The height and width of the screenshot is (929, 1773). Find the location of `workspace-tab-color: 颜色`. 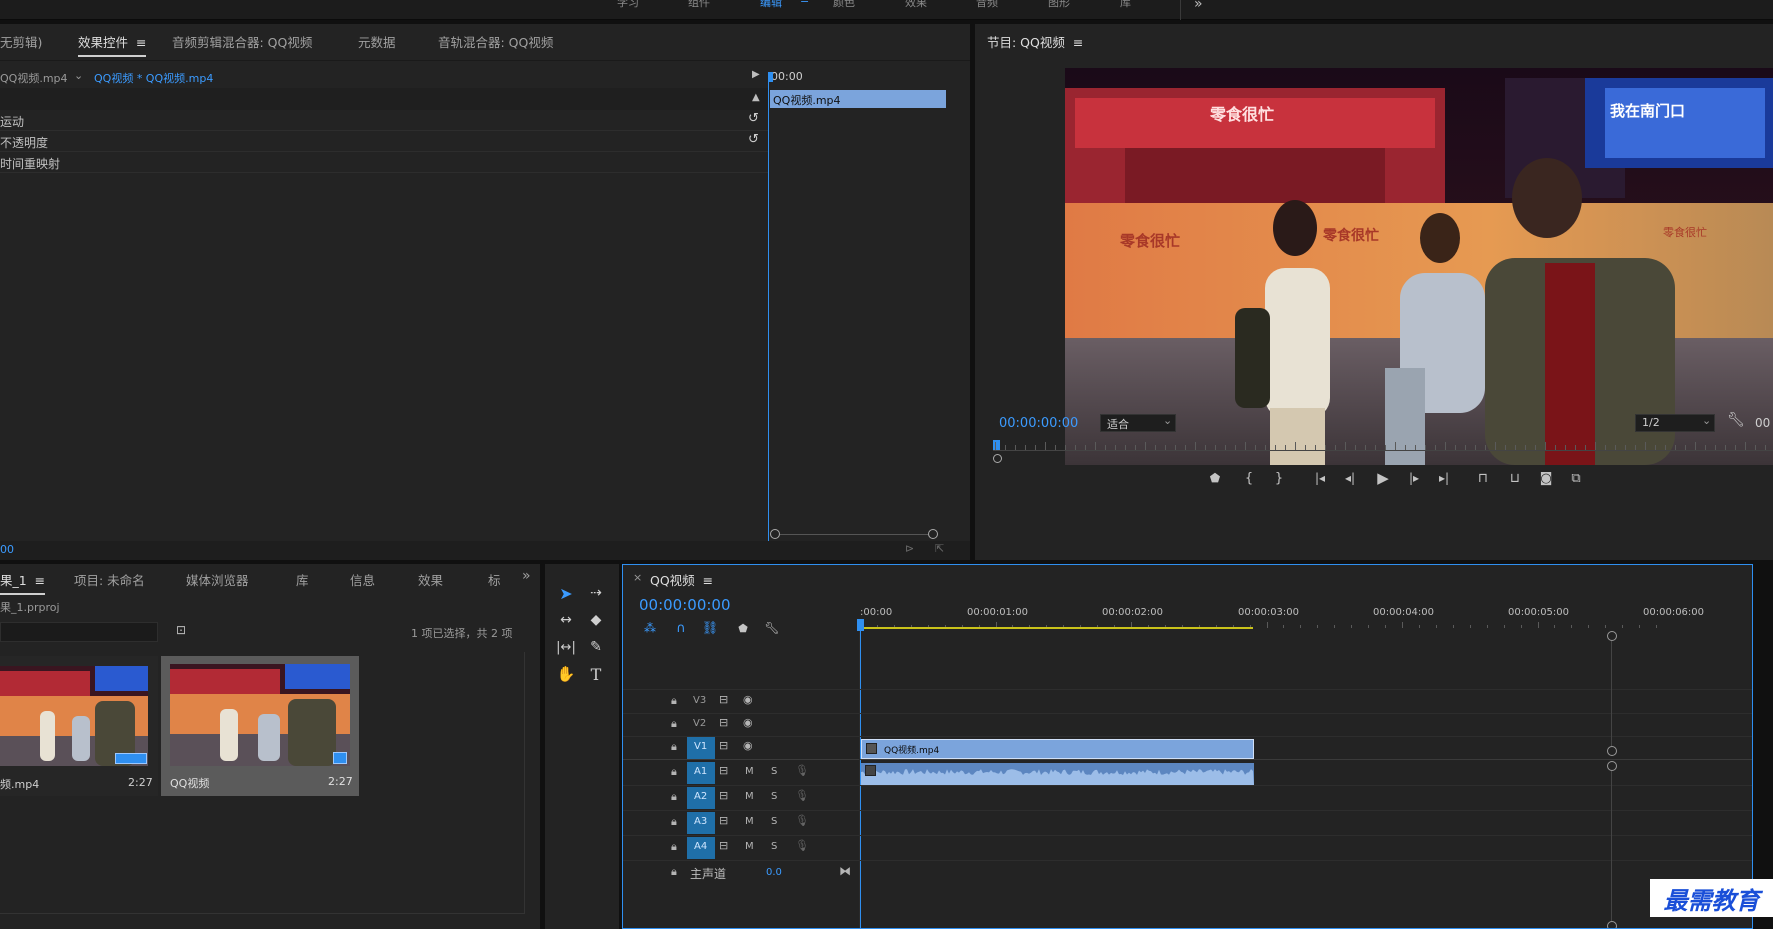

workspace-tab-color: 颜色 is located at coordinates (844, 5).